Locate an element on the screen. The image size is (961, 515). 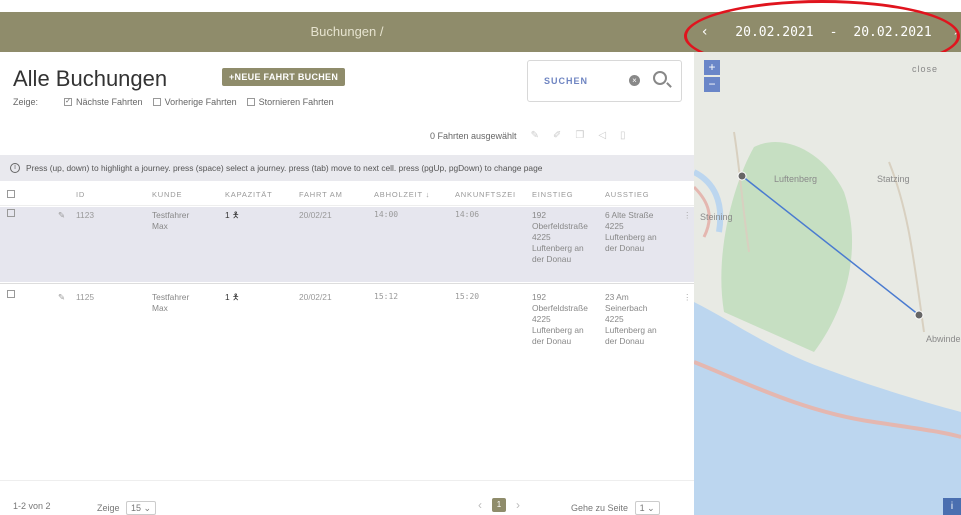
selected-count: 0 Fahrten ausgewählt is located at coordinates (473, 135).